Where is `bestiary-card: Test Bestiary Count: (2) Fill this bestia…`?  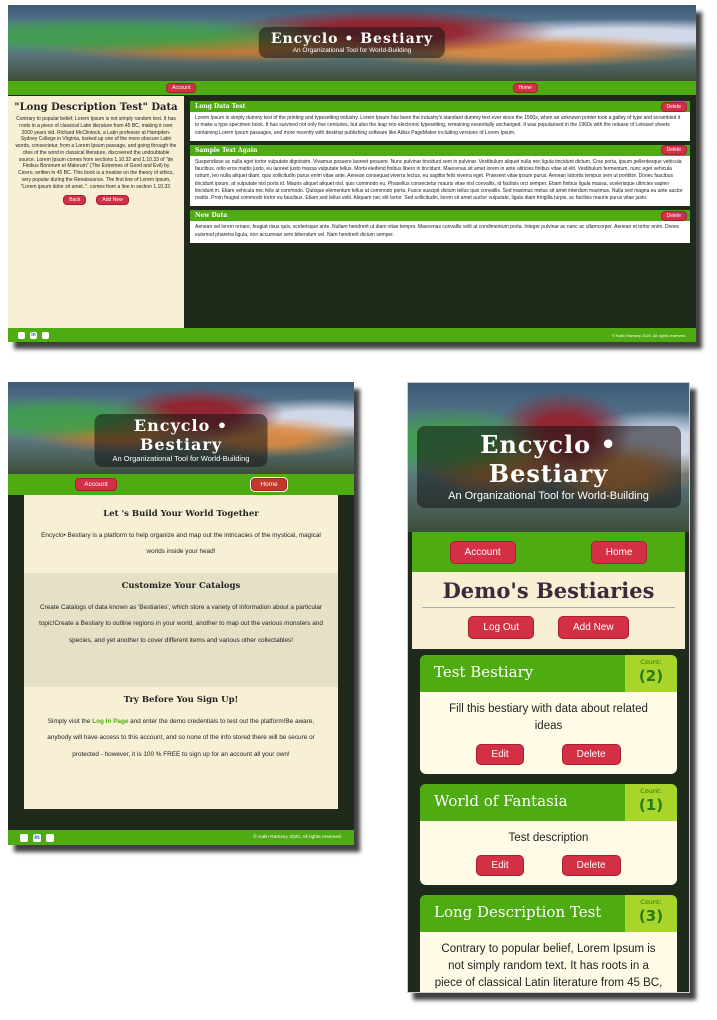 bestiary-card: Test Bestiary Count: (2) Fill this bestia… is located at coordinates (548, 714).